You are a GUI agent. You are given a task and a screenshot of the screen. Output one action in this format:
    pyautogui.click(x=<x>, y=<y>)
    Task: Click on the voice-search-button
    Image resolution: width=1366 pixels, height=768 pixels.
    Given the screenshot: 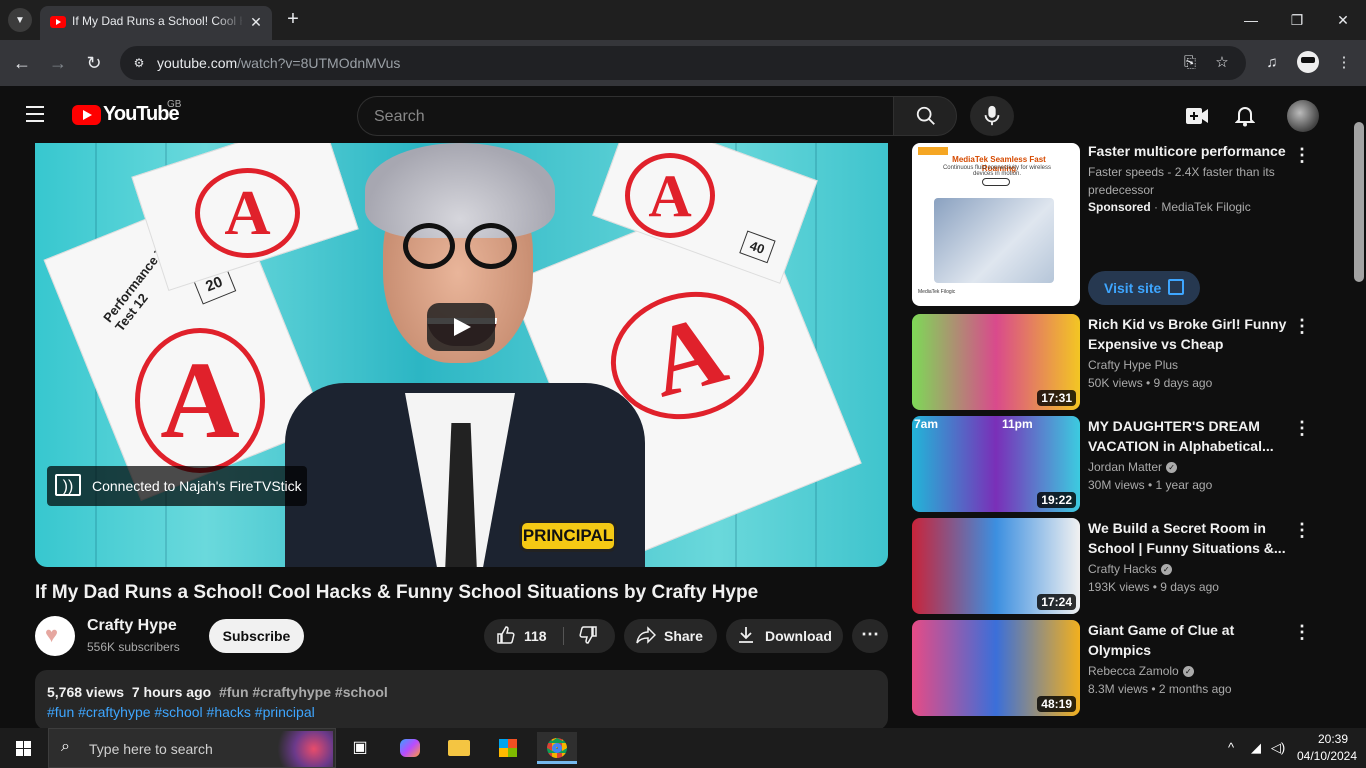 What is the action you would take?
    pyautogui.click(x=992, y=116)
    